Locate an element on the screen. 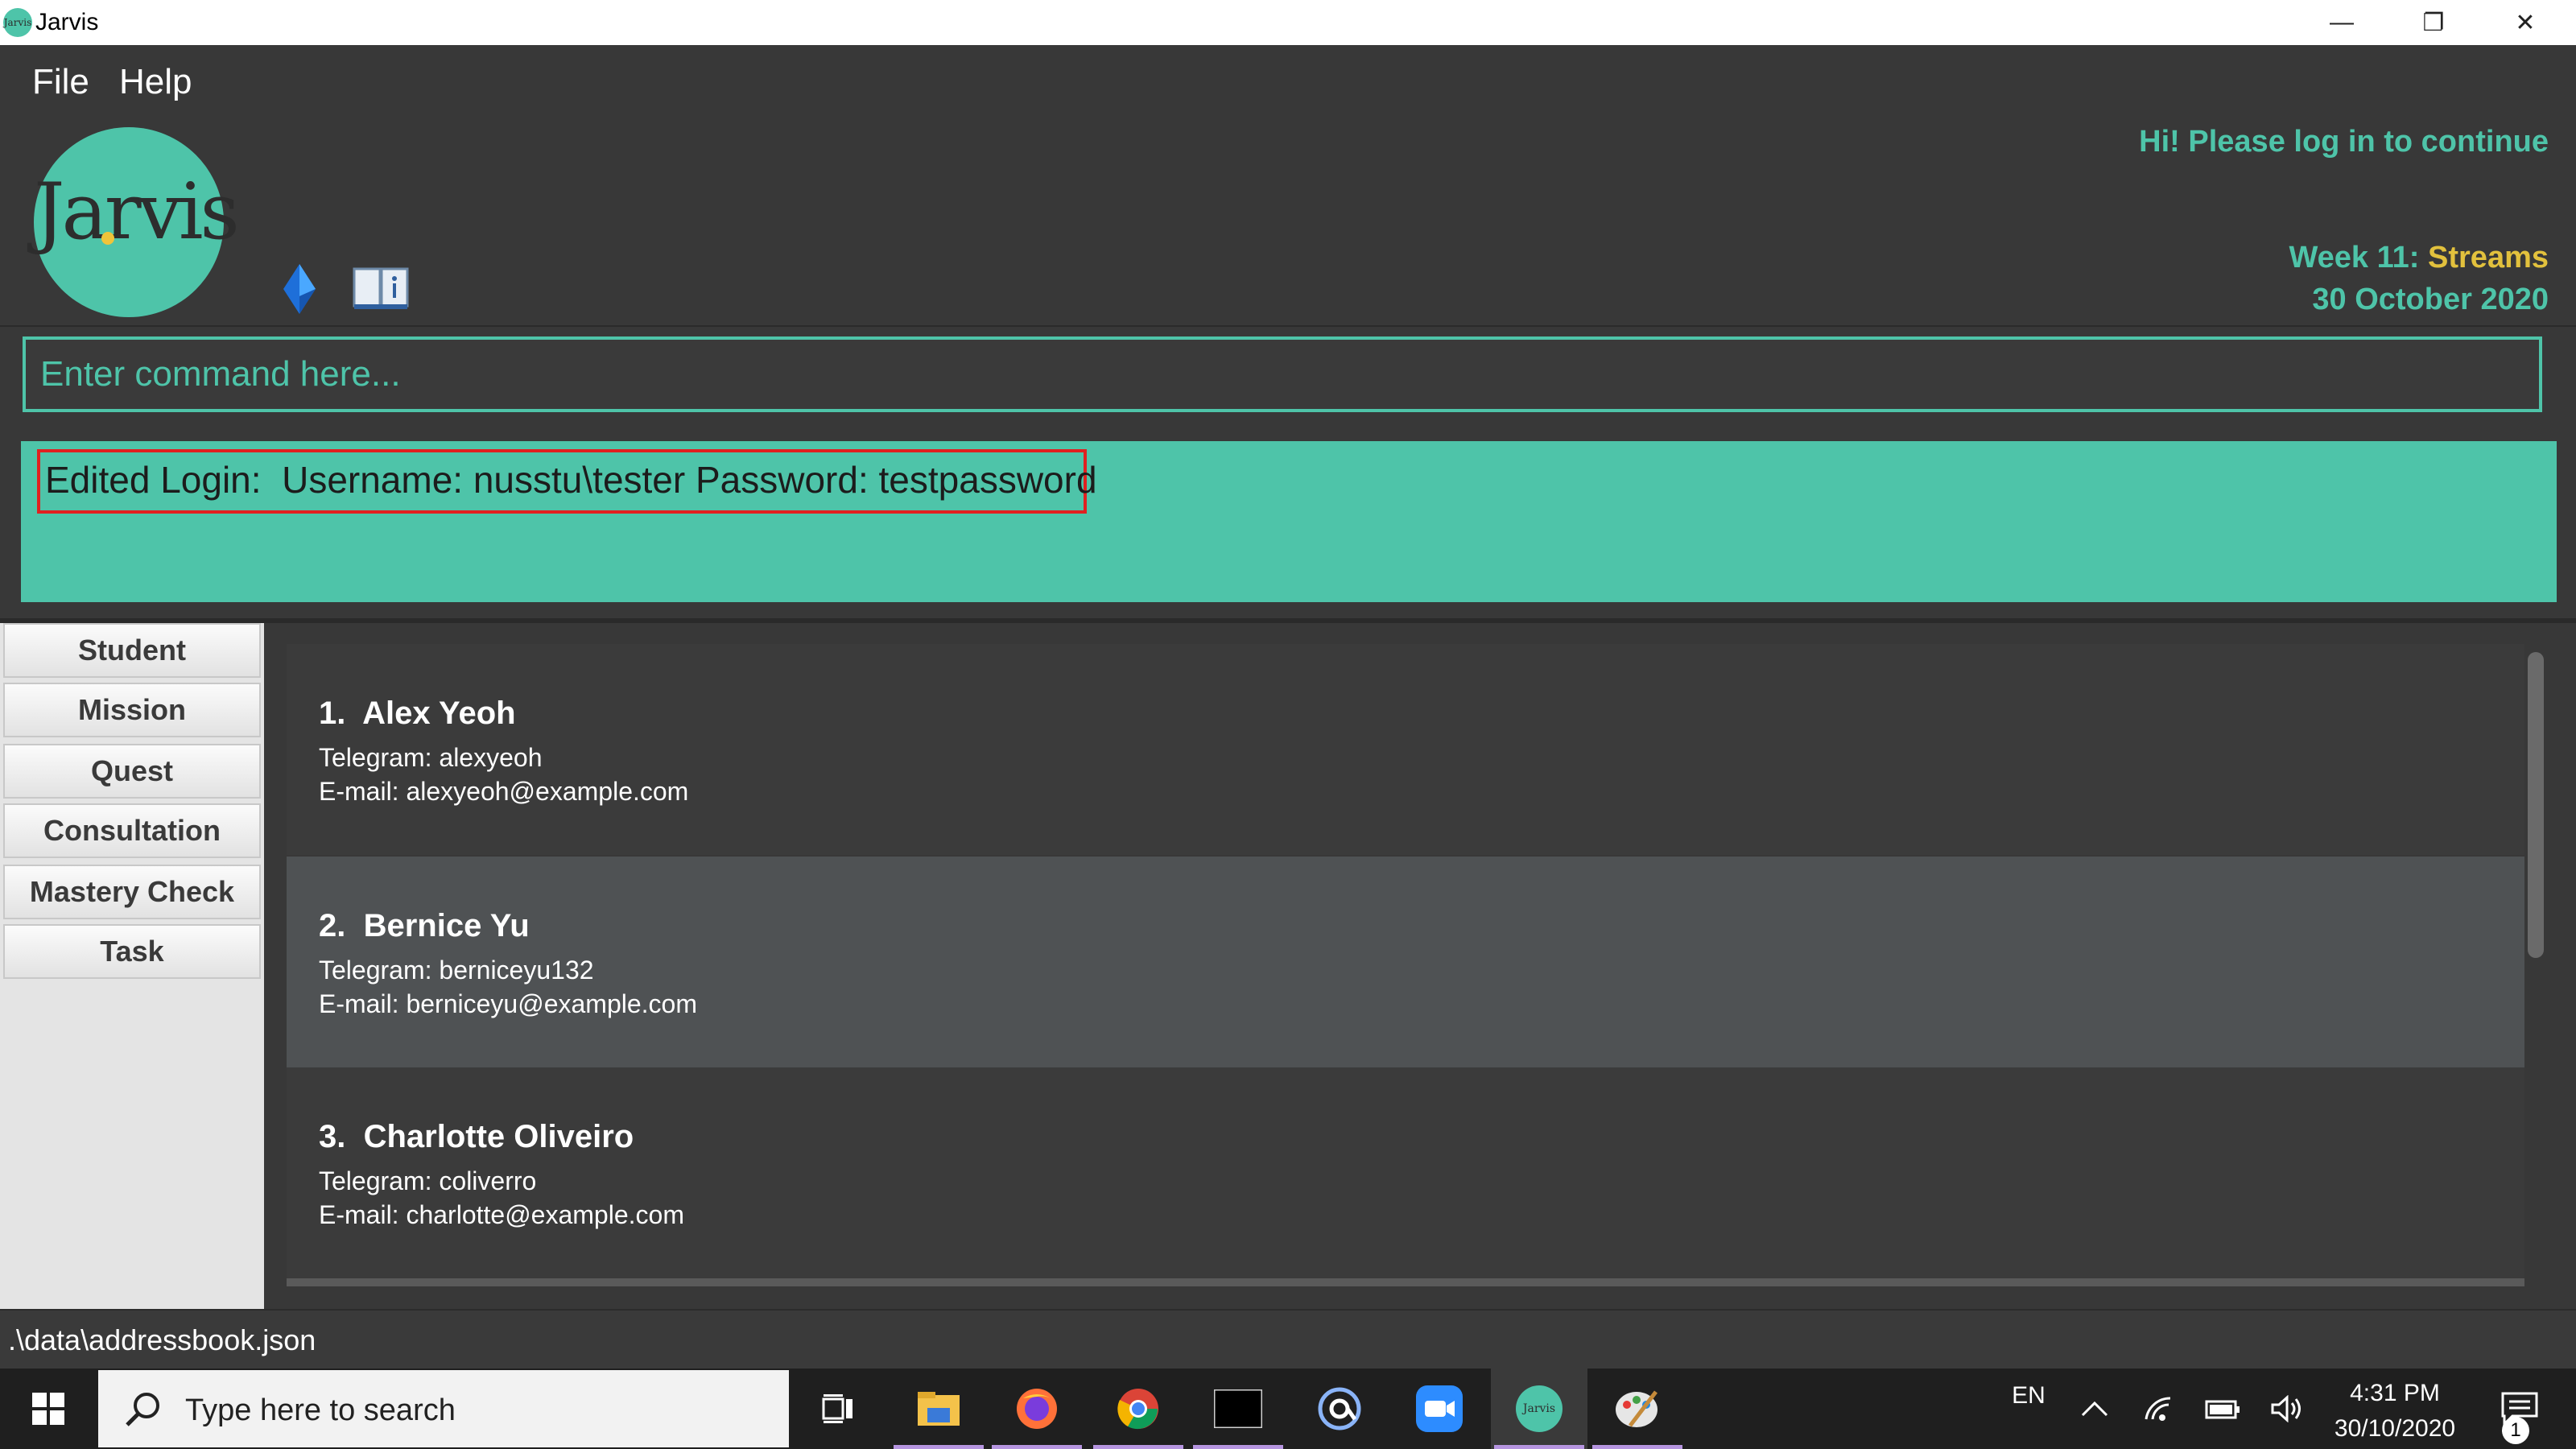 The width and height of the screenshot is (2576, 1449). start-button is located at coordinates (48, 1408).